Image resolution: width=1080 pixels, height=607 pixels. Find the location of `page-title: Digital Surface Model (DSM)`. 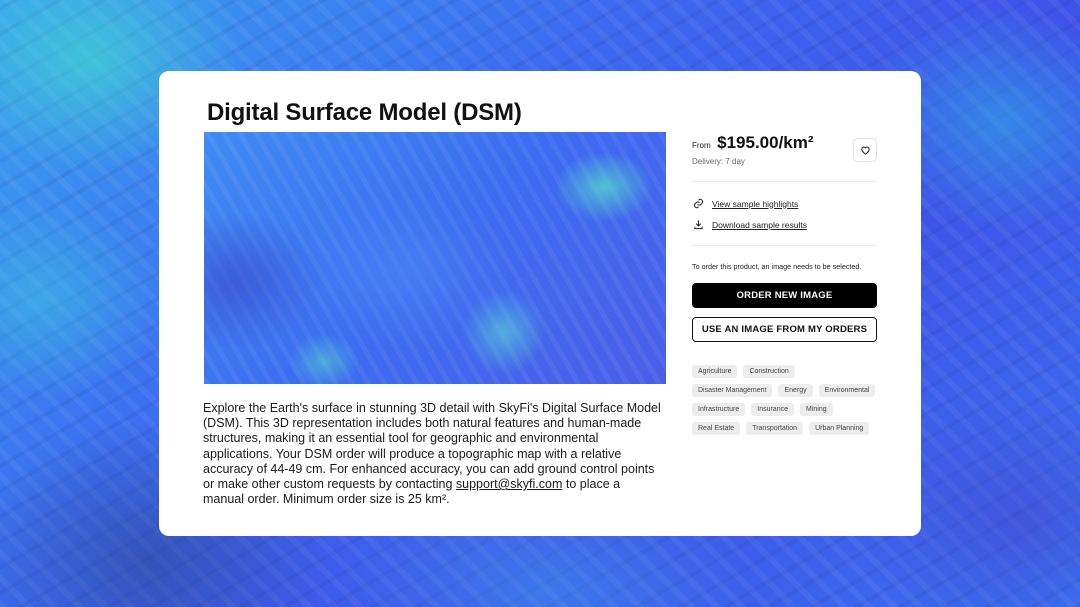

page-title: Digital Surface Model (DSM) is located at coordinates (364, 112).